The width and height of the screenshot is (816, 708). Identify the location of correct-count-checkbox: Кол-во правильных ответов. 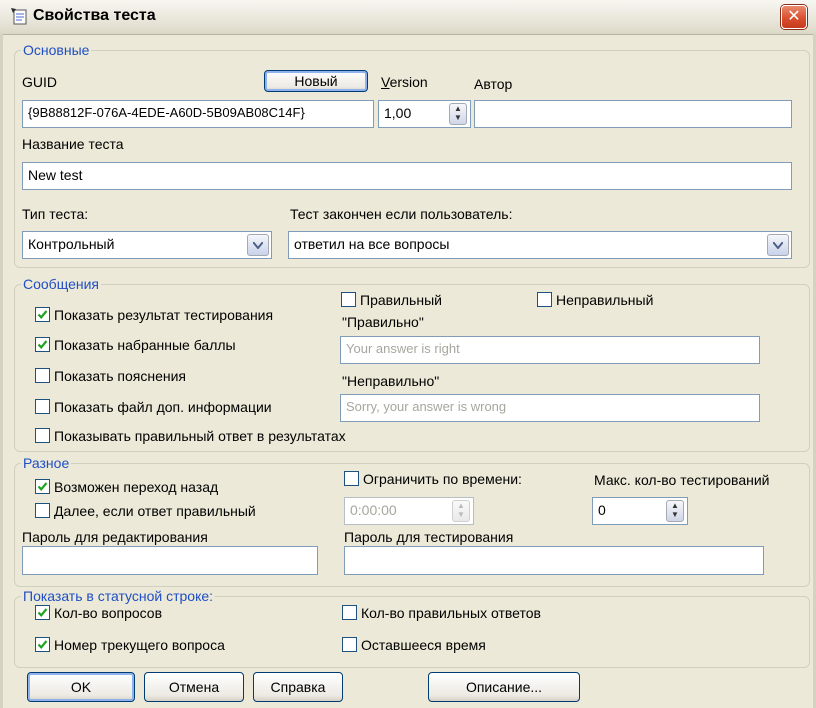
(441, 613).